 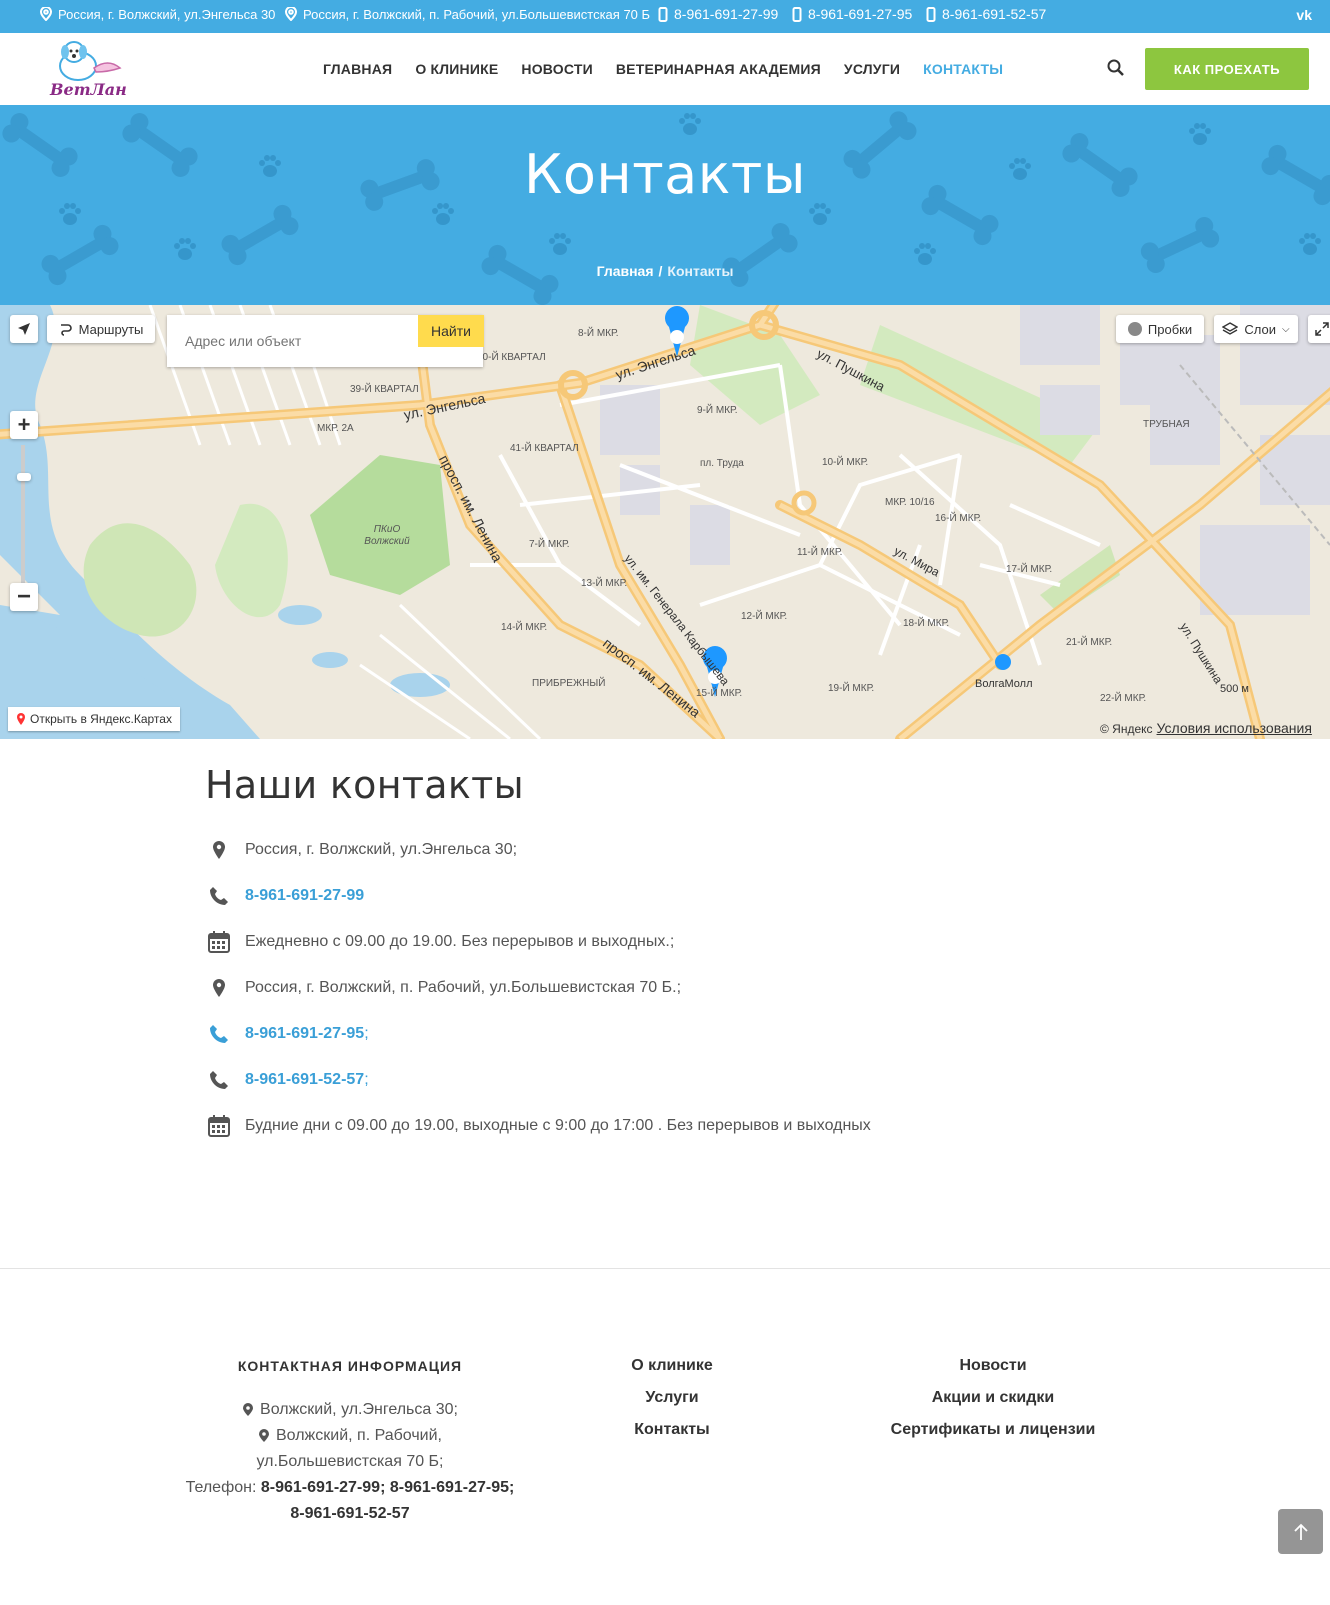 What do you see at coordinates (872, 69) in the screenshot?
I see `nav-services: УСЛУГИ` at bounding box center [872, 69].